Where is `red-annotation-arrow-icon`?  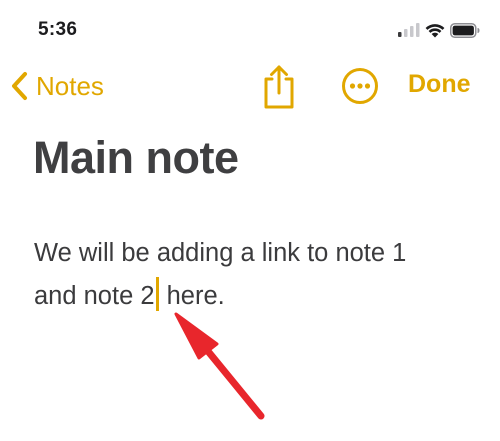 red-annotation-arrow-icon is located at coordinates (219, 366).